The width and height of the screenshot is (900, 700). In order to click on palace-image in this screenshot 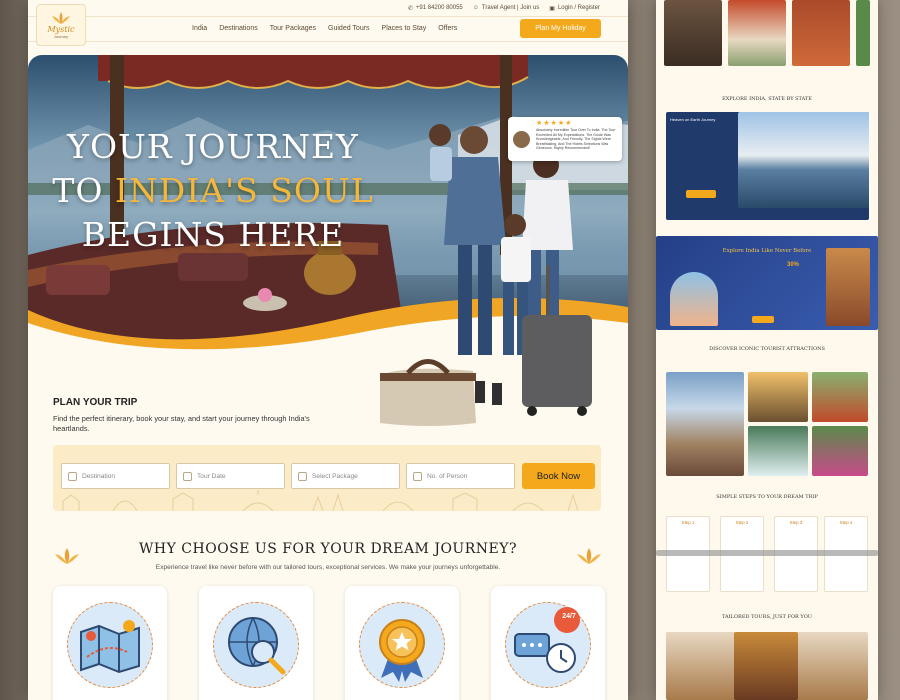, I will do `click(766, 666)`.